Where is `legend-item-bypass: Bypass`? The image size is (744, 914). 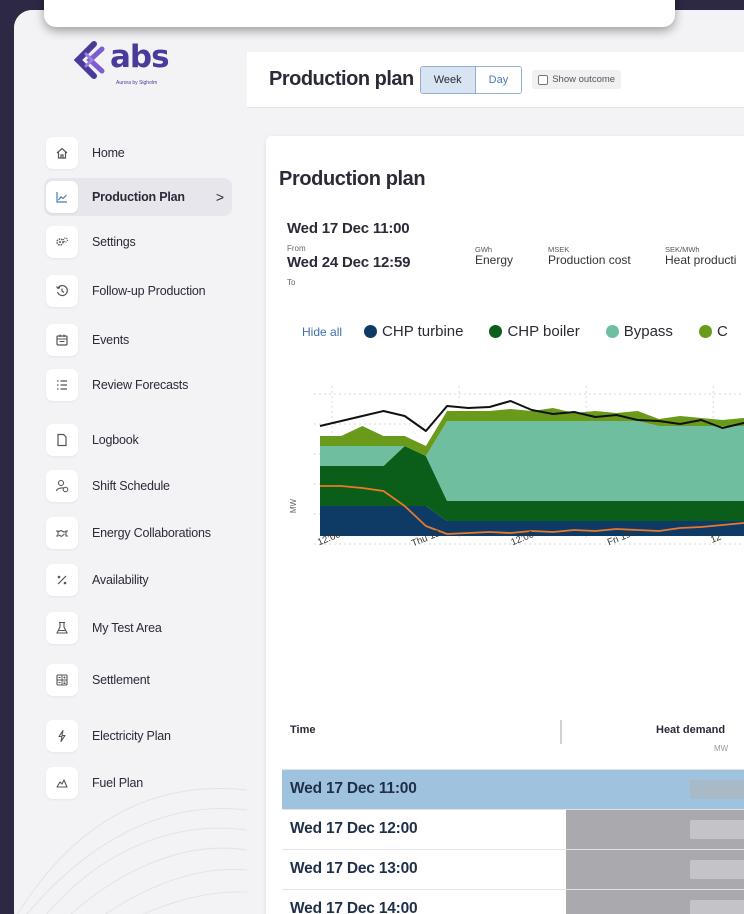 legend-item-bypass: Bypass is located at coordinates (639, 331).